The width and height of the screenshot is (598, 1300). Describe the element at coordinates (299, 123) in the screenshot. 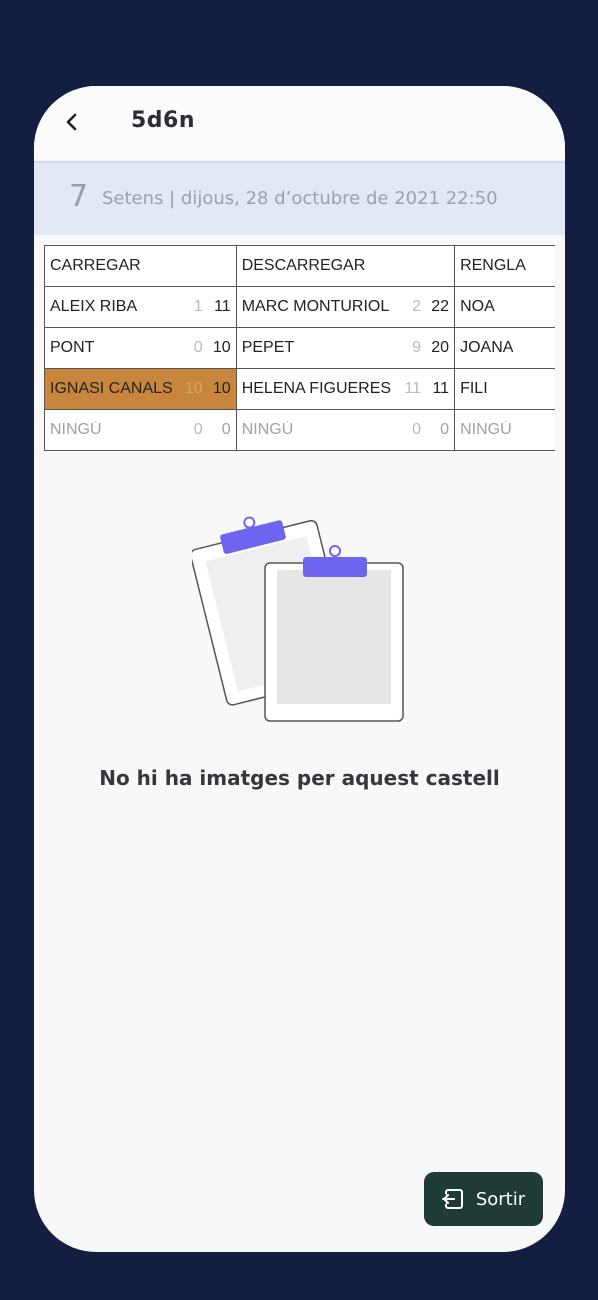

I see `top-bar: 5d6n` at that location.